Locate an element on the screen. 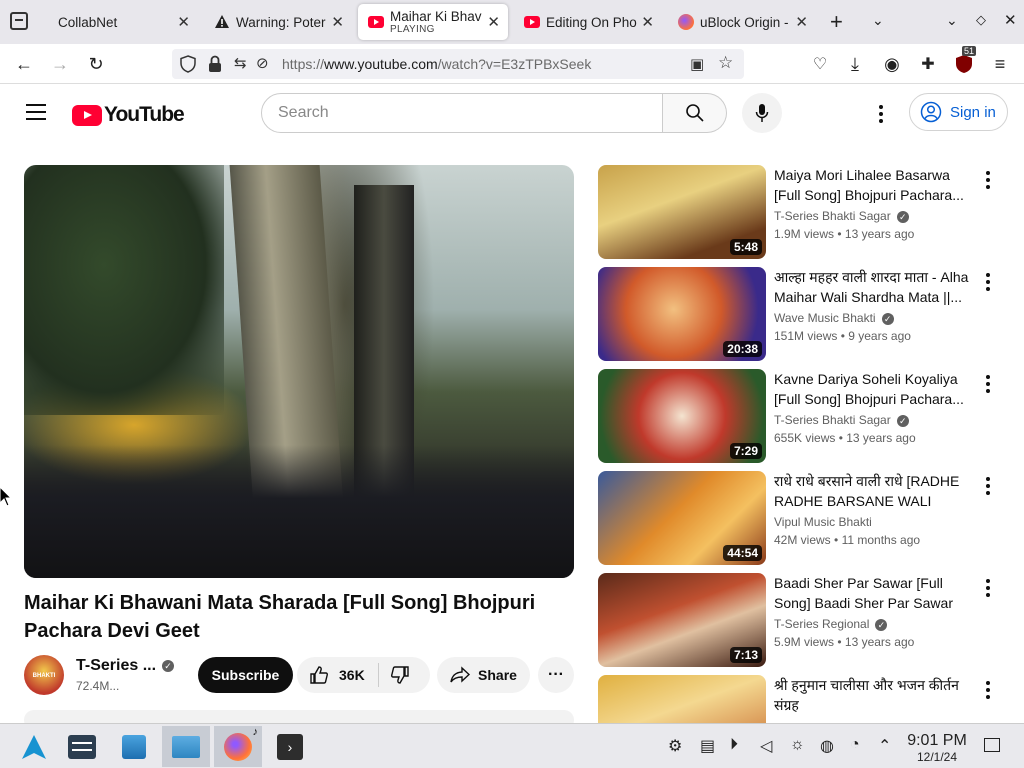 Image resolution: width=1024 pixels, height=768 pixels. chevron-up-icon: ⌃ is located at coordinates (884, 746).